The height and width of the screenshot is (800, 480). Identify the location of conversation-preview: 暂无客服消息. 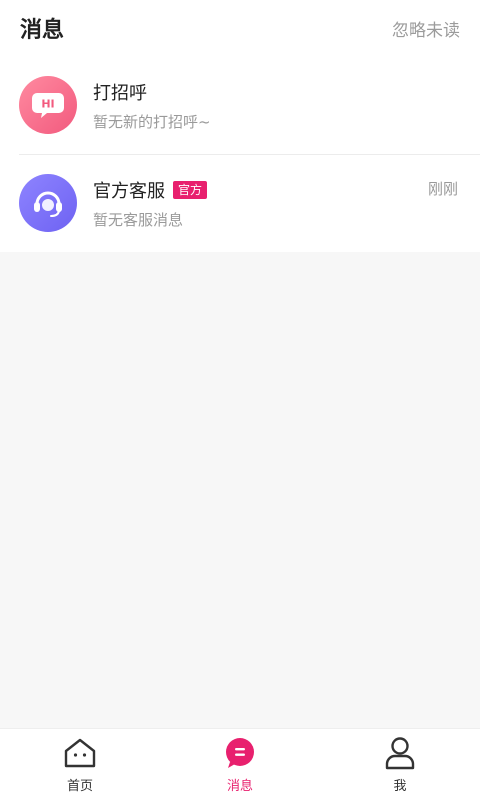
(138, 219).